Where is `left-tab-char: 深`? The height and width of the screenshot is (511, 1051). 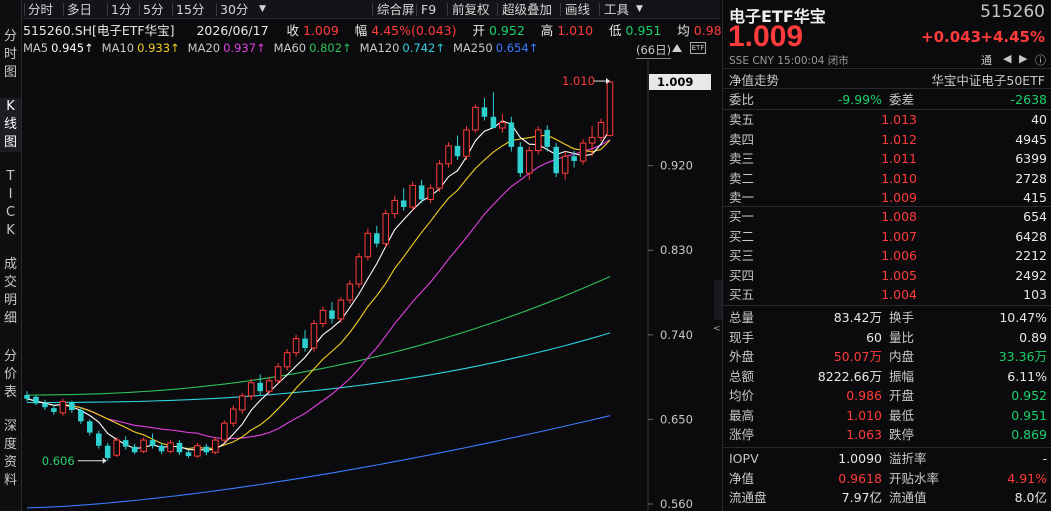
left-tab-char: 深 is located at coordinates (10, 426).